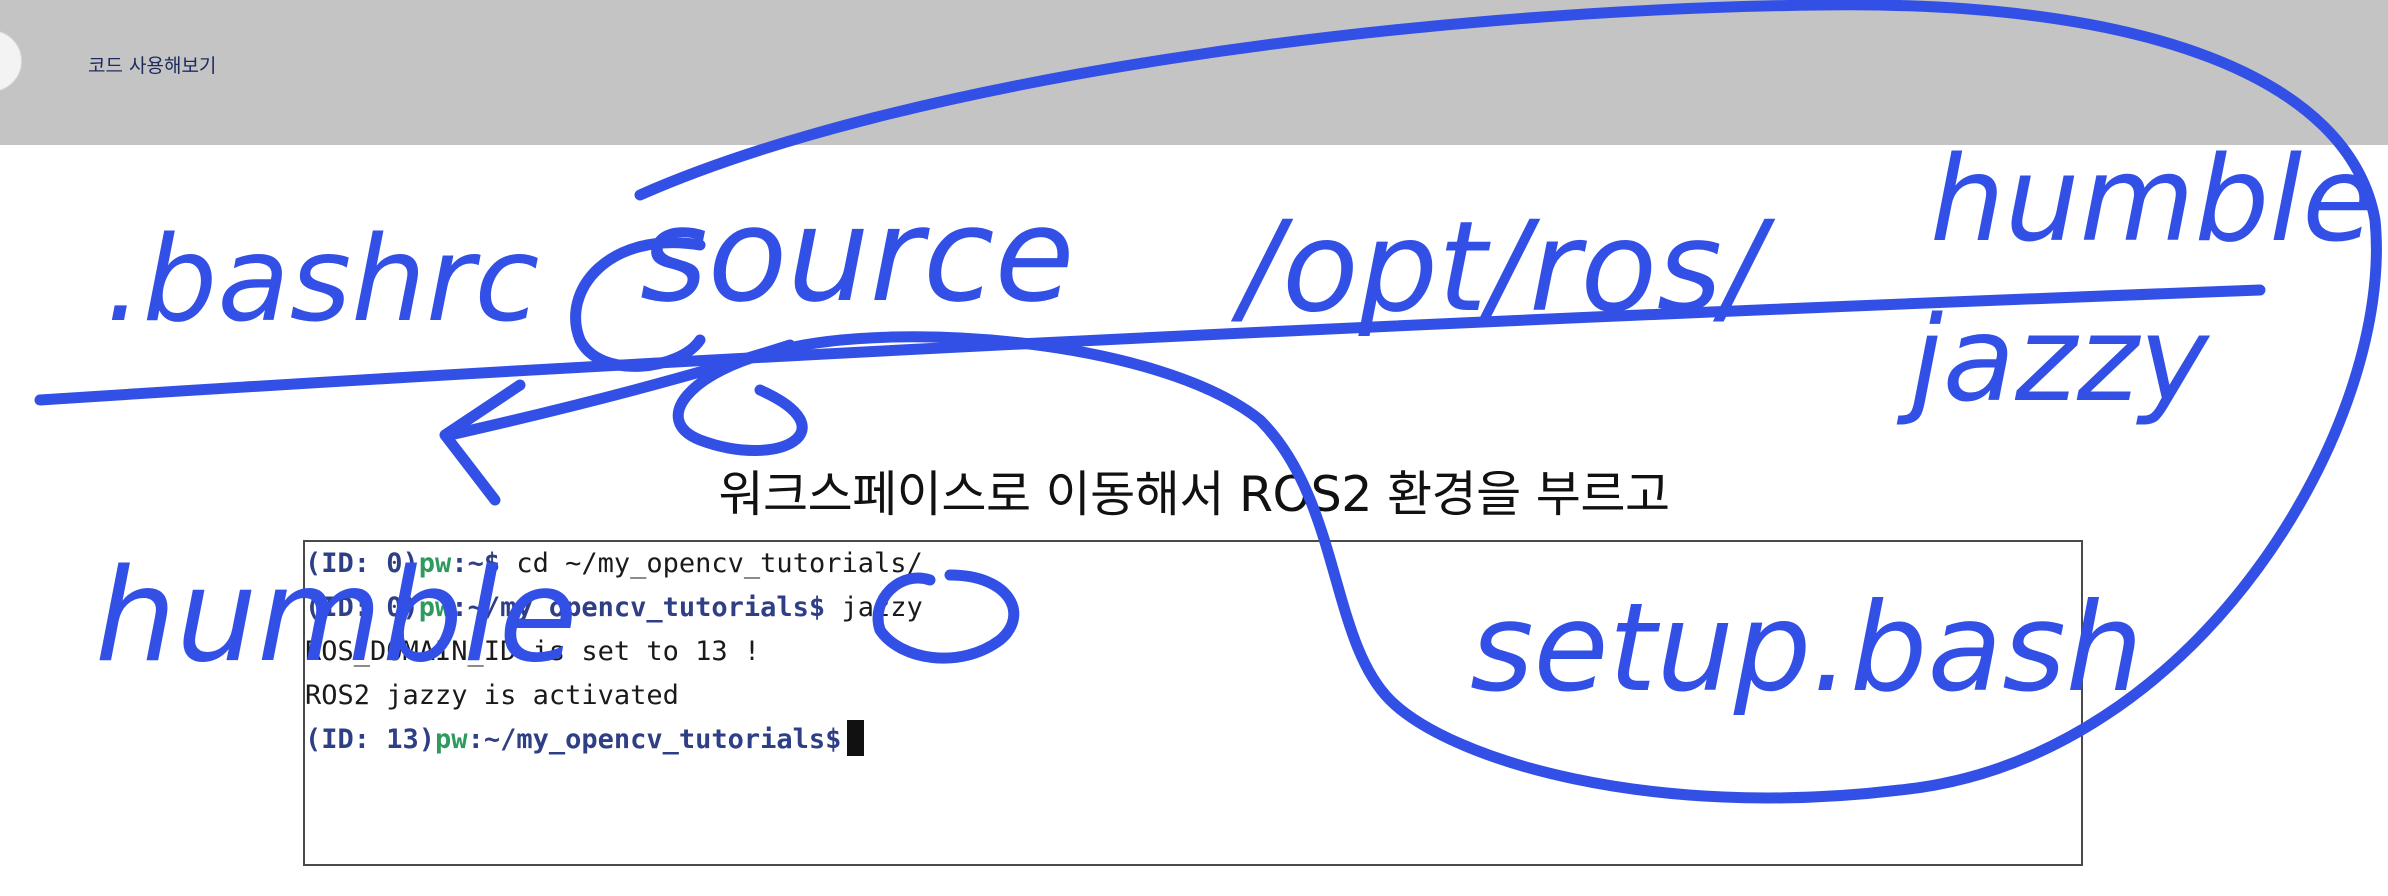  I want to click on annotation-setup-bash: setup.bash, so click(1806, 648).